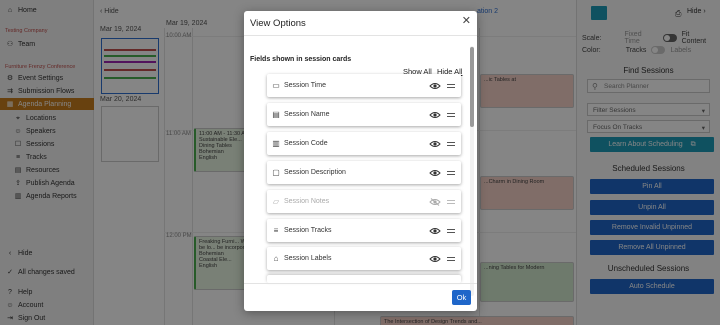 This screenshot has height=325, width=720. I want to click on ok-button: Ok, so click(461, 297).